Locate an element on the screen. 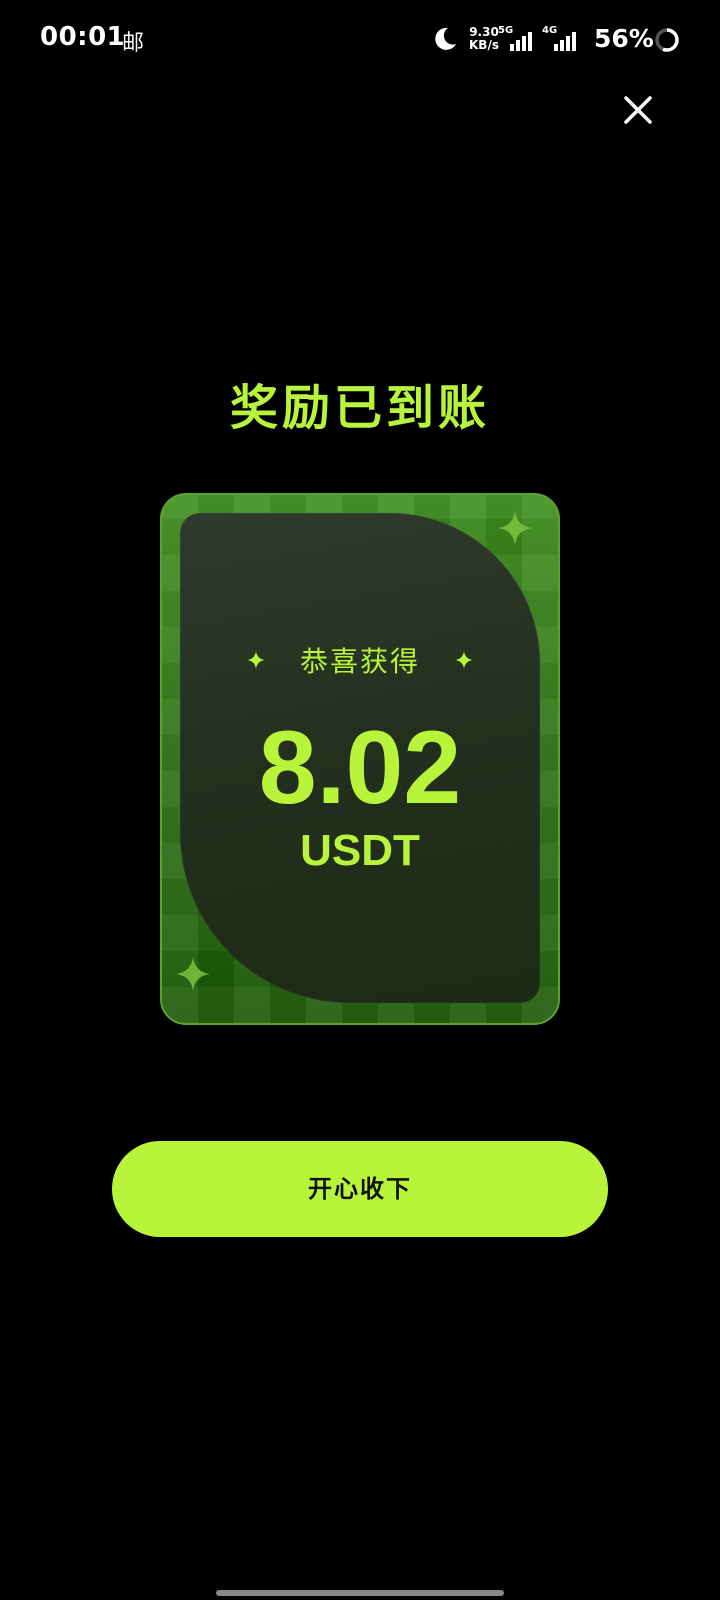 This screenshot has width=720, height=1600. status-time: 00:01 is located at coordinates (83, 37).